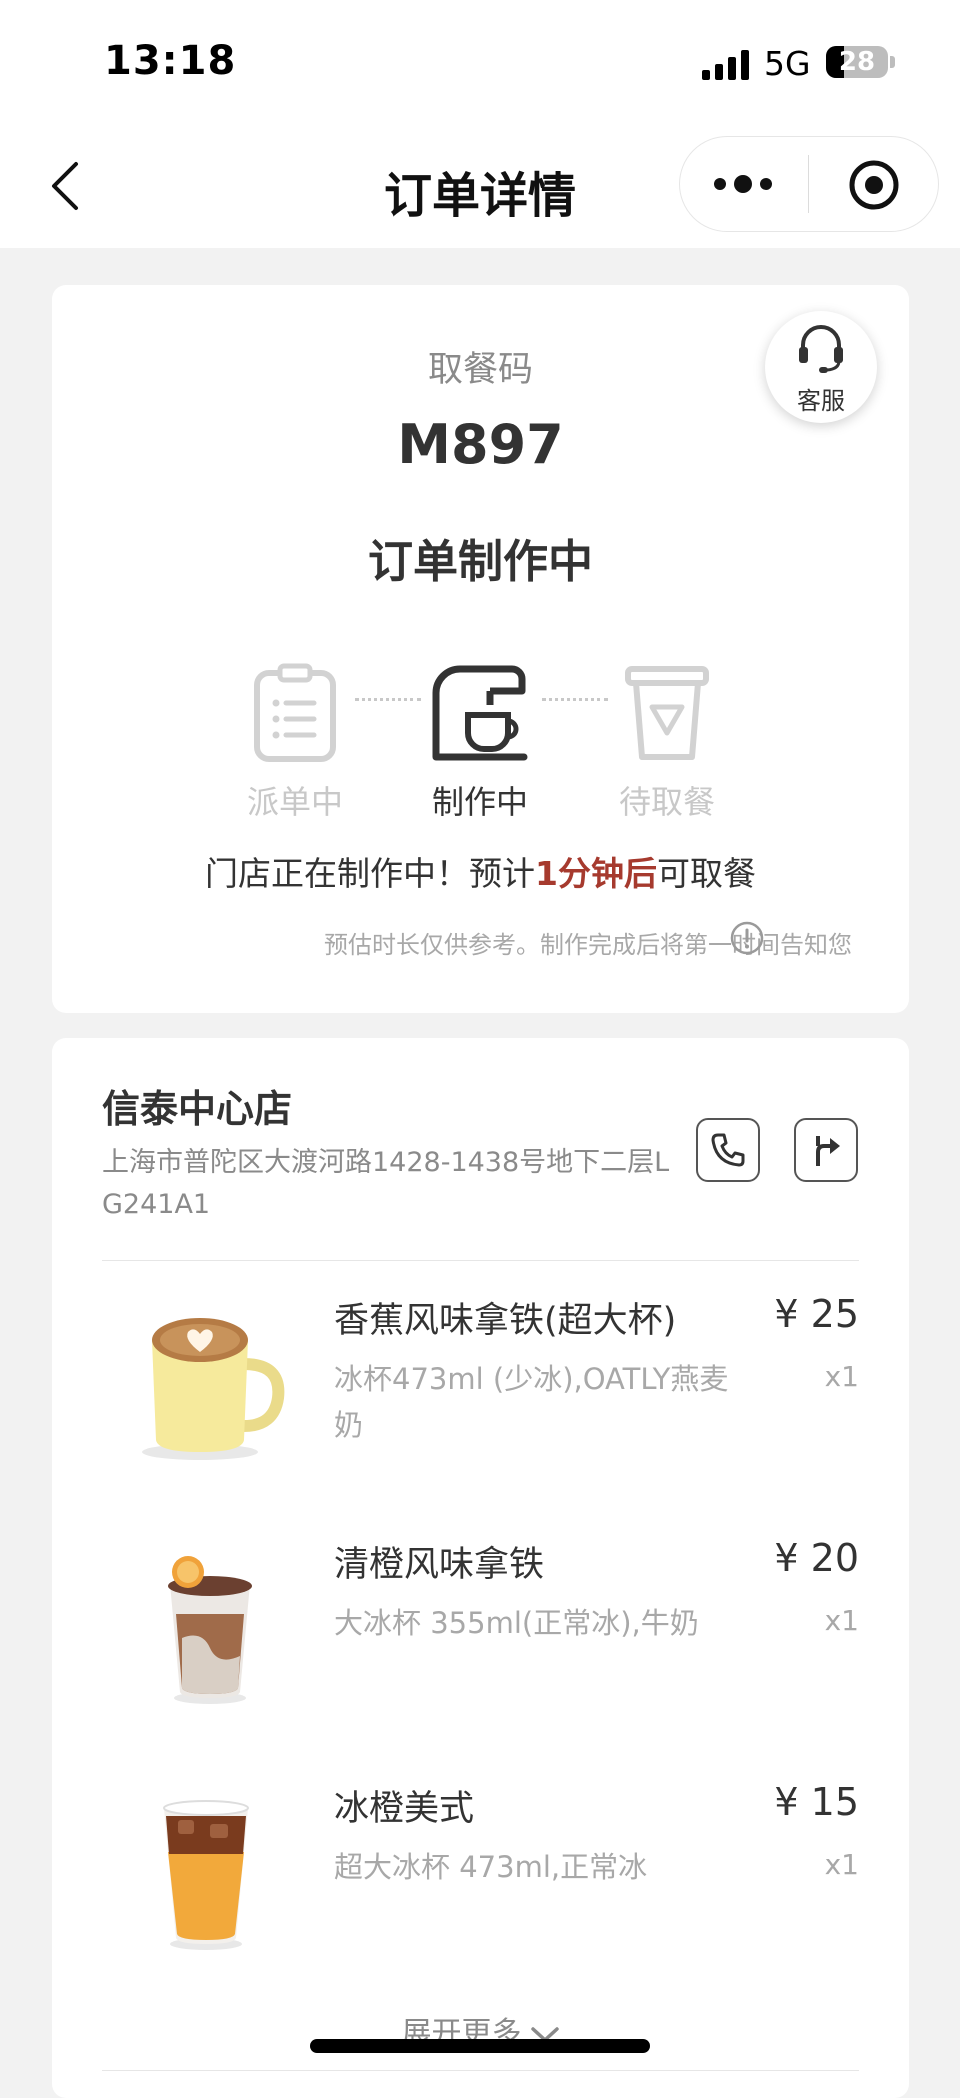  Describe the element at coordinates (747, 938) in the screenshot. I see `info-icon` at that location.